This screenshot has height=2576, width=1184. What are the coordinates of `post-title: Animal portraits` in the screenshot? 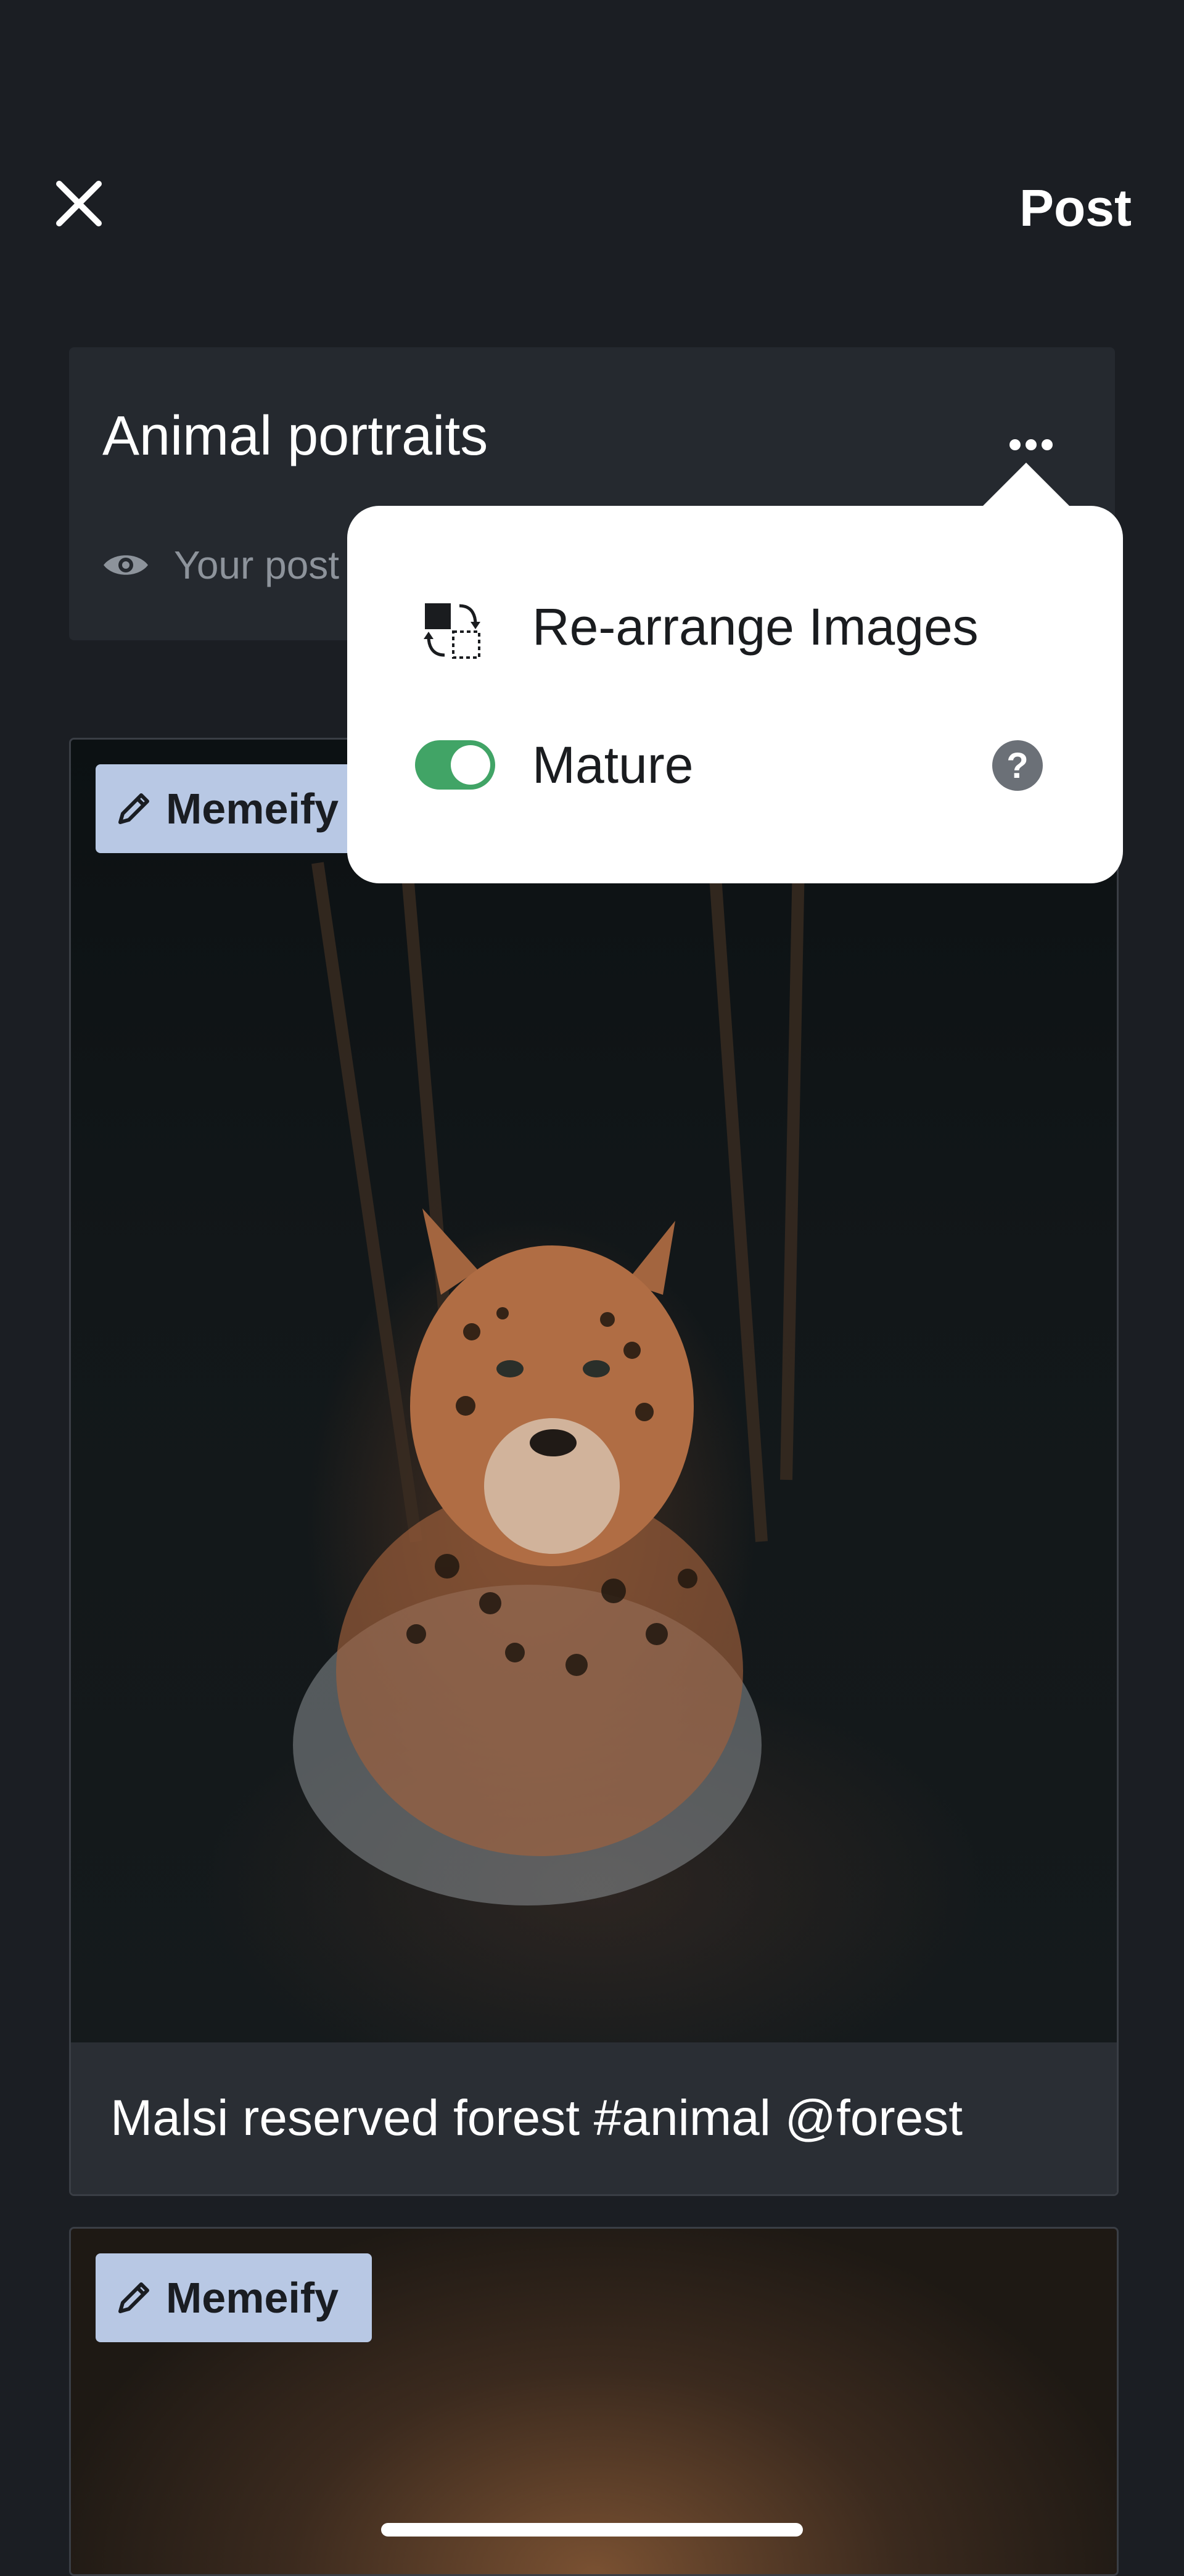 It's located at (295, 436).